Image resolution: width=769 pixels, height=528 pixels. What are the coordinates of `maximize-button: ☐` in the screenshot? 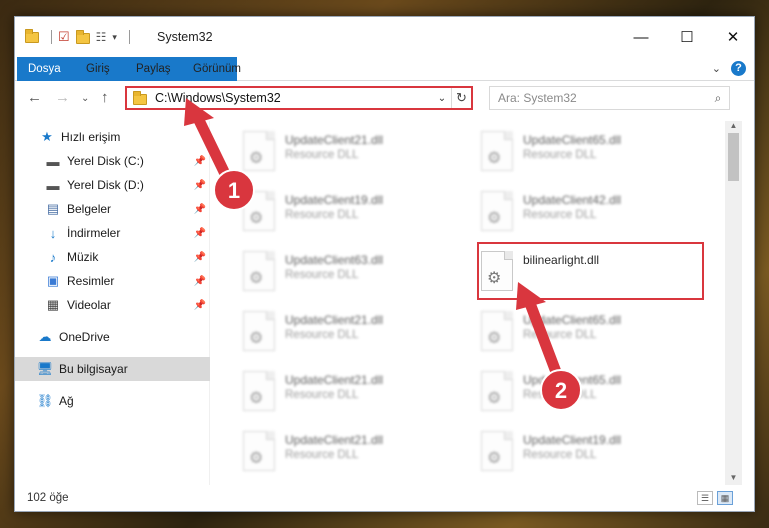 It's located at (687, 37).